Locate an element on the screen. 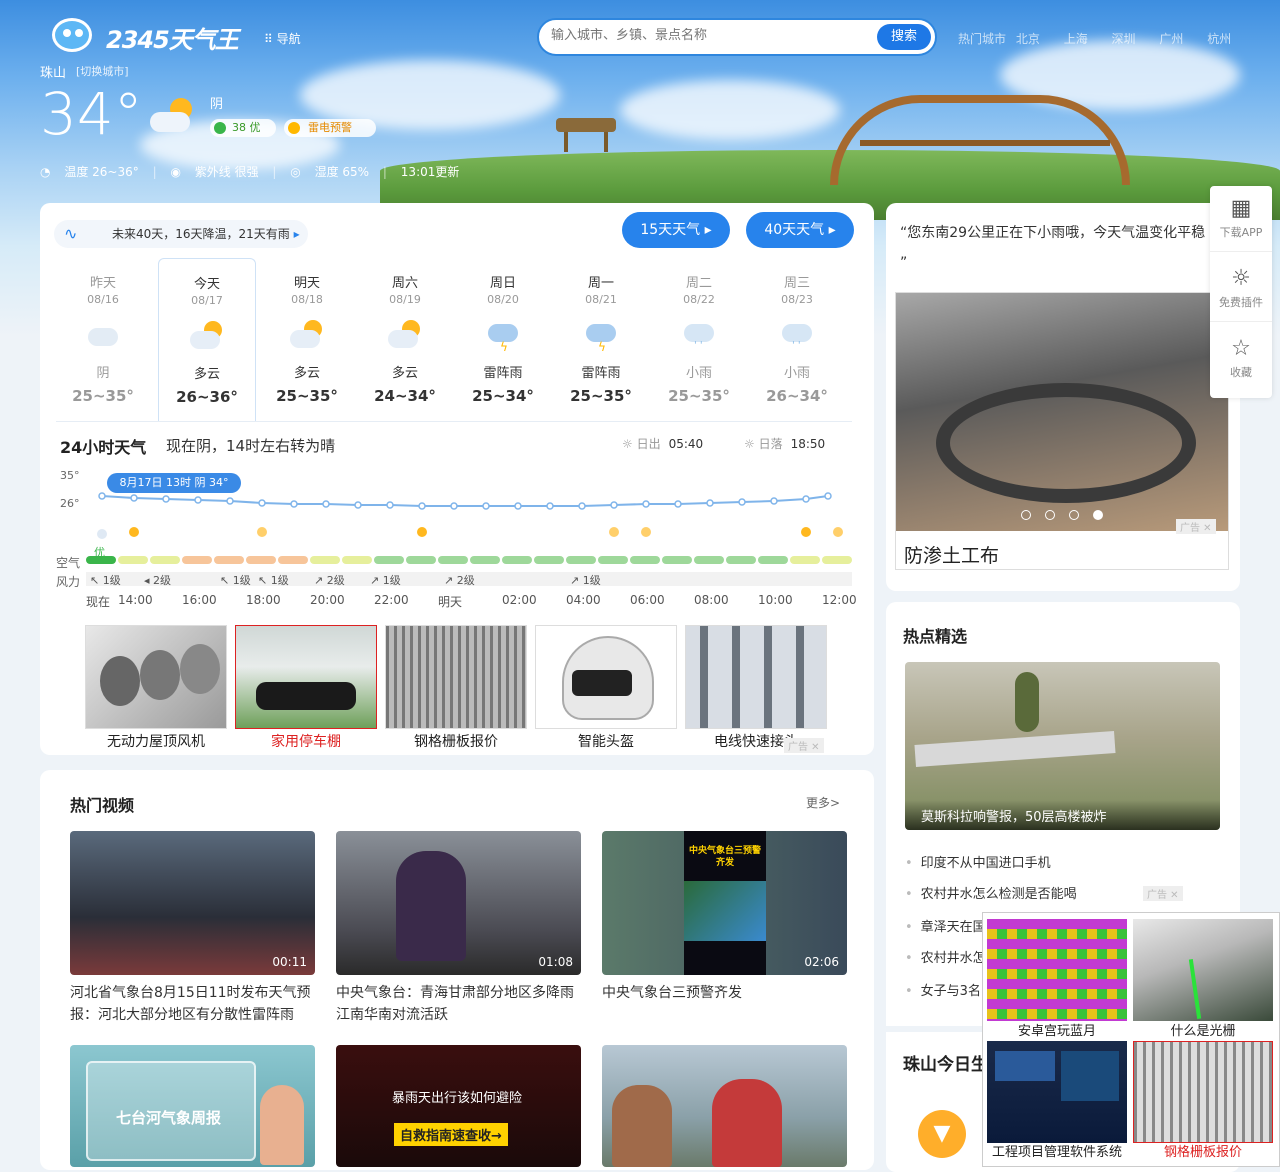 The image size is (1280, 1172). 15-day-button: 15天天气 ▸ is located at coordinates (676, 230).